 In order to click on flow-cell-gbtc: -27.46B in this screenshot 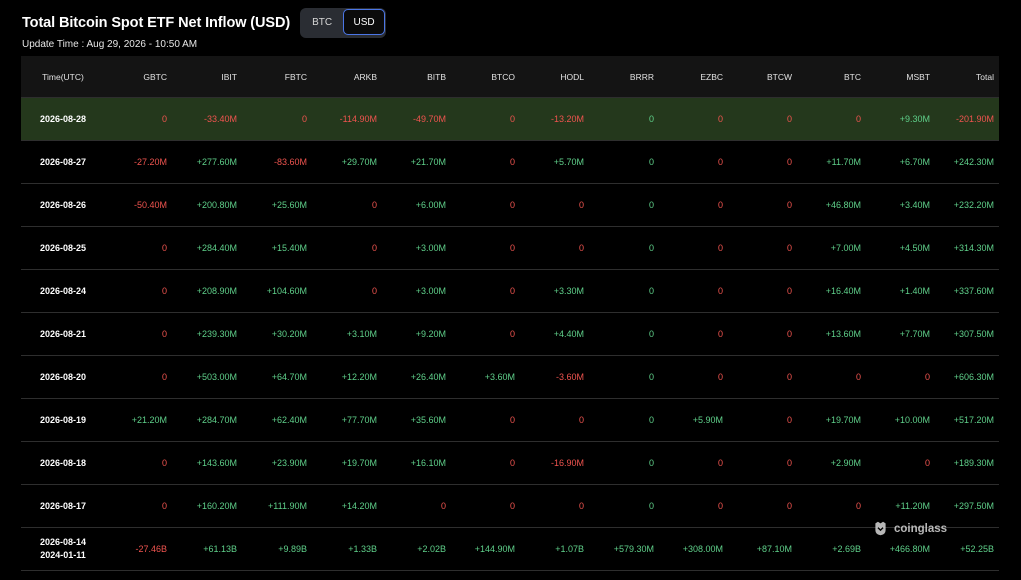, I will do `click(138, 549)`.